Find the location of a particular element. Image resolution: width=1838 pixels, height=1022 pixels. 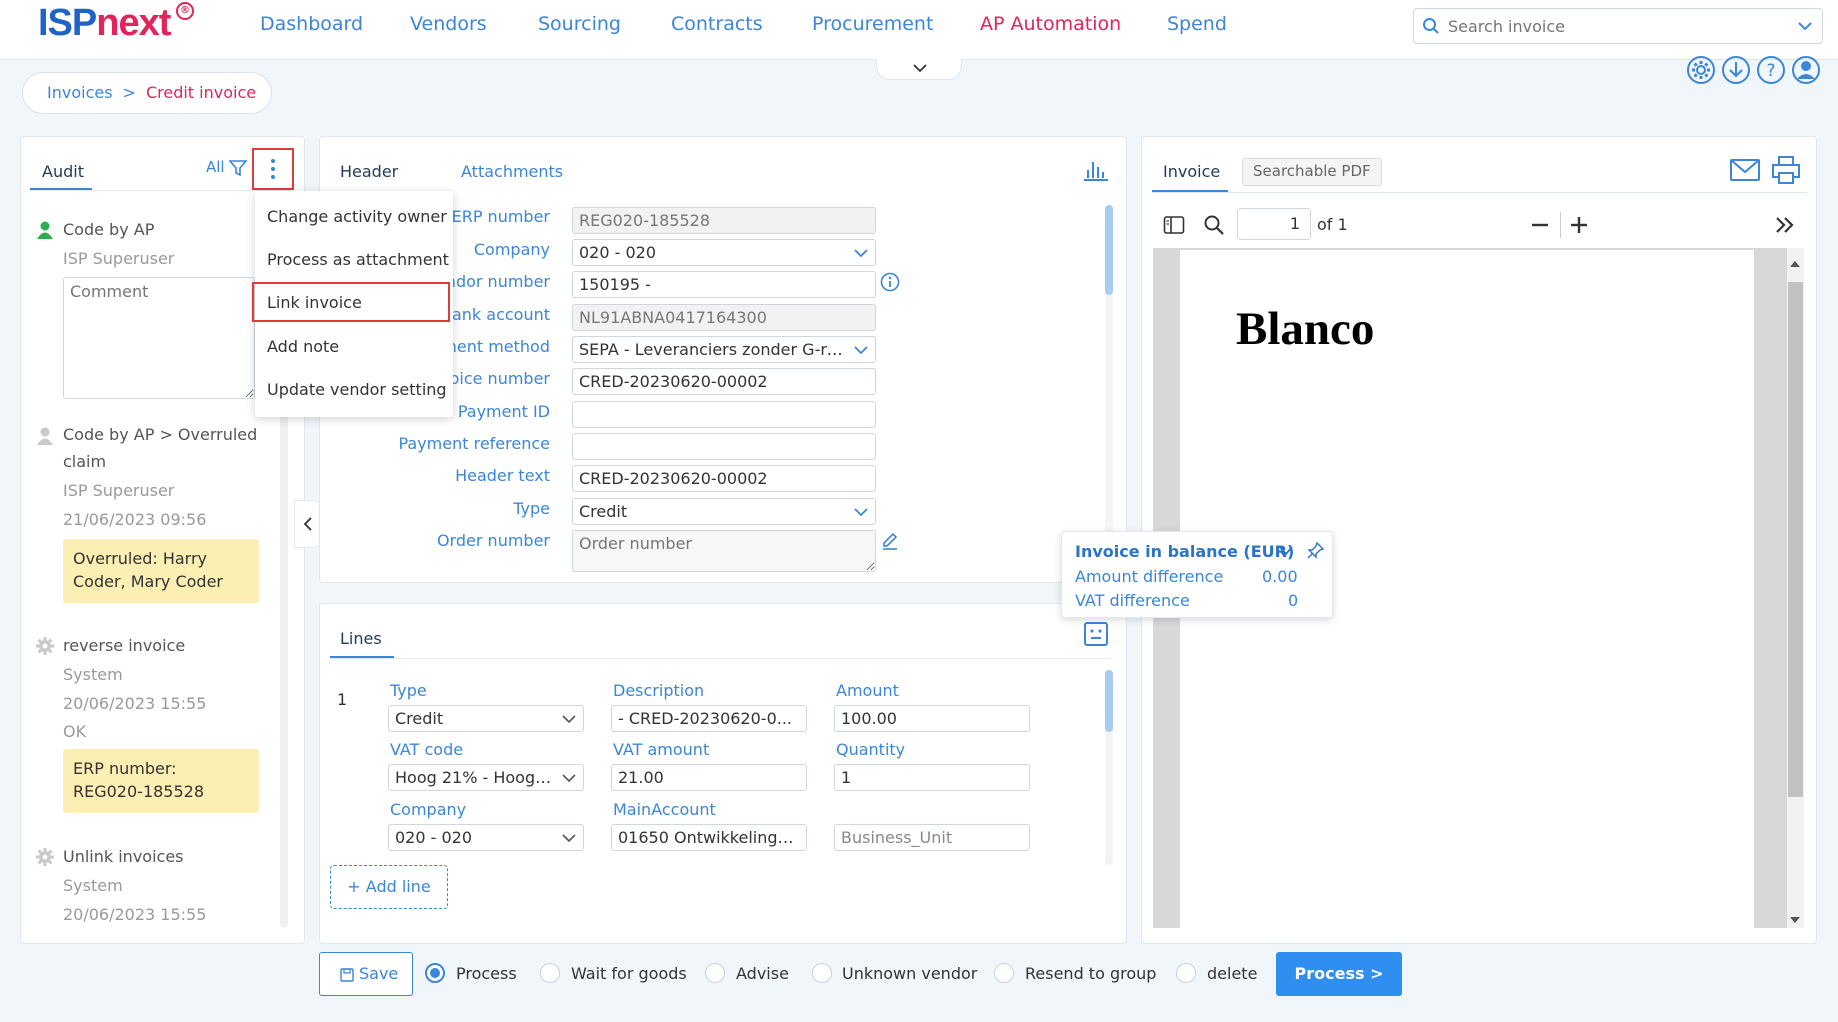

add-line-button: + Add line is located at coordinates (389, 887).